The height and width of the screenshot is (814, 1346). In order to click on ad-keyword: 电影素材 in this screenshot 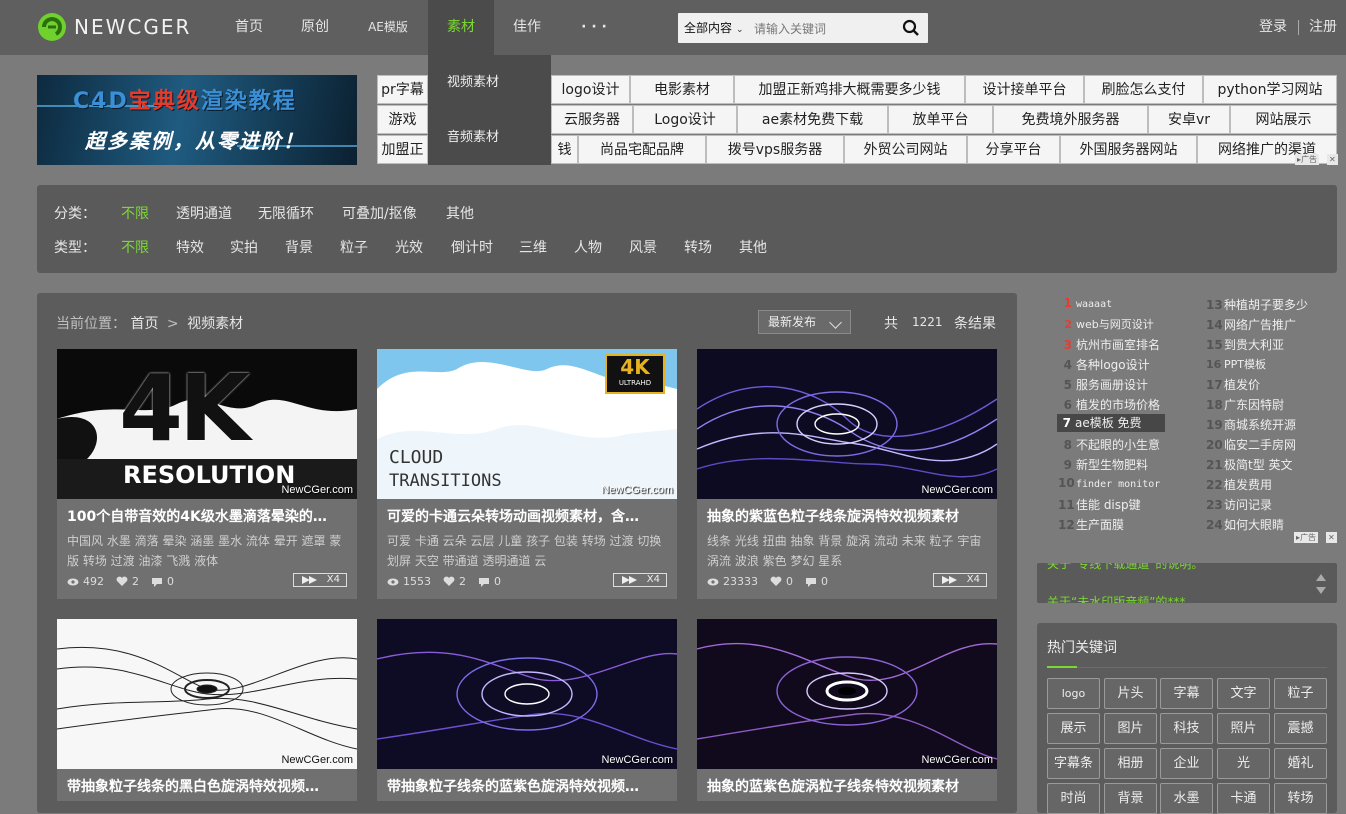, I will do `click(682, 89)`.